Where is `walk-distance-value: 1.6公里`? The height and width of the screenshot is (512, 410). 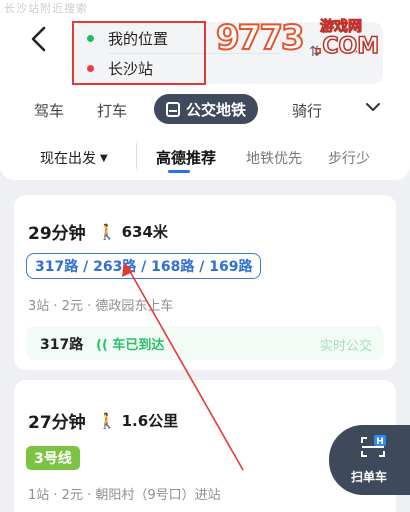
walk-distance-value: 1.6公里 is located at coordinates (150, 421).